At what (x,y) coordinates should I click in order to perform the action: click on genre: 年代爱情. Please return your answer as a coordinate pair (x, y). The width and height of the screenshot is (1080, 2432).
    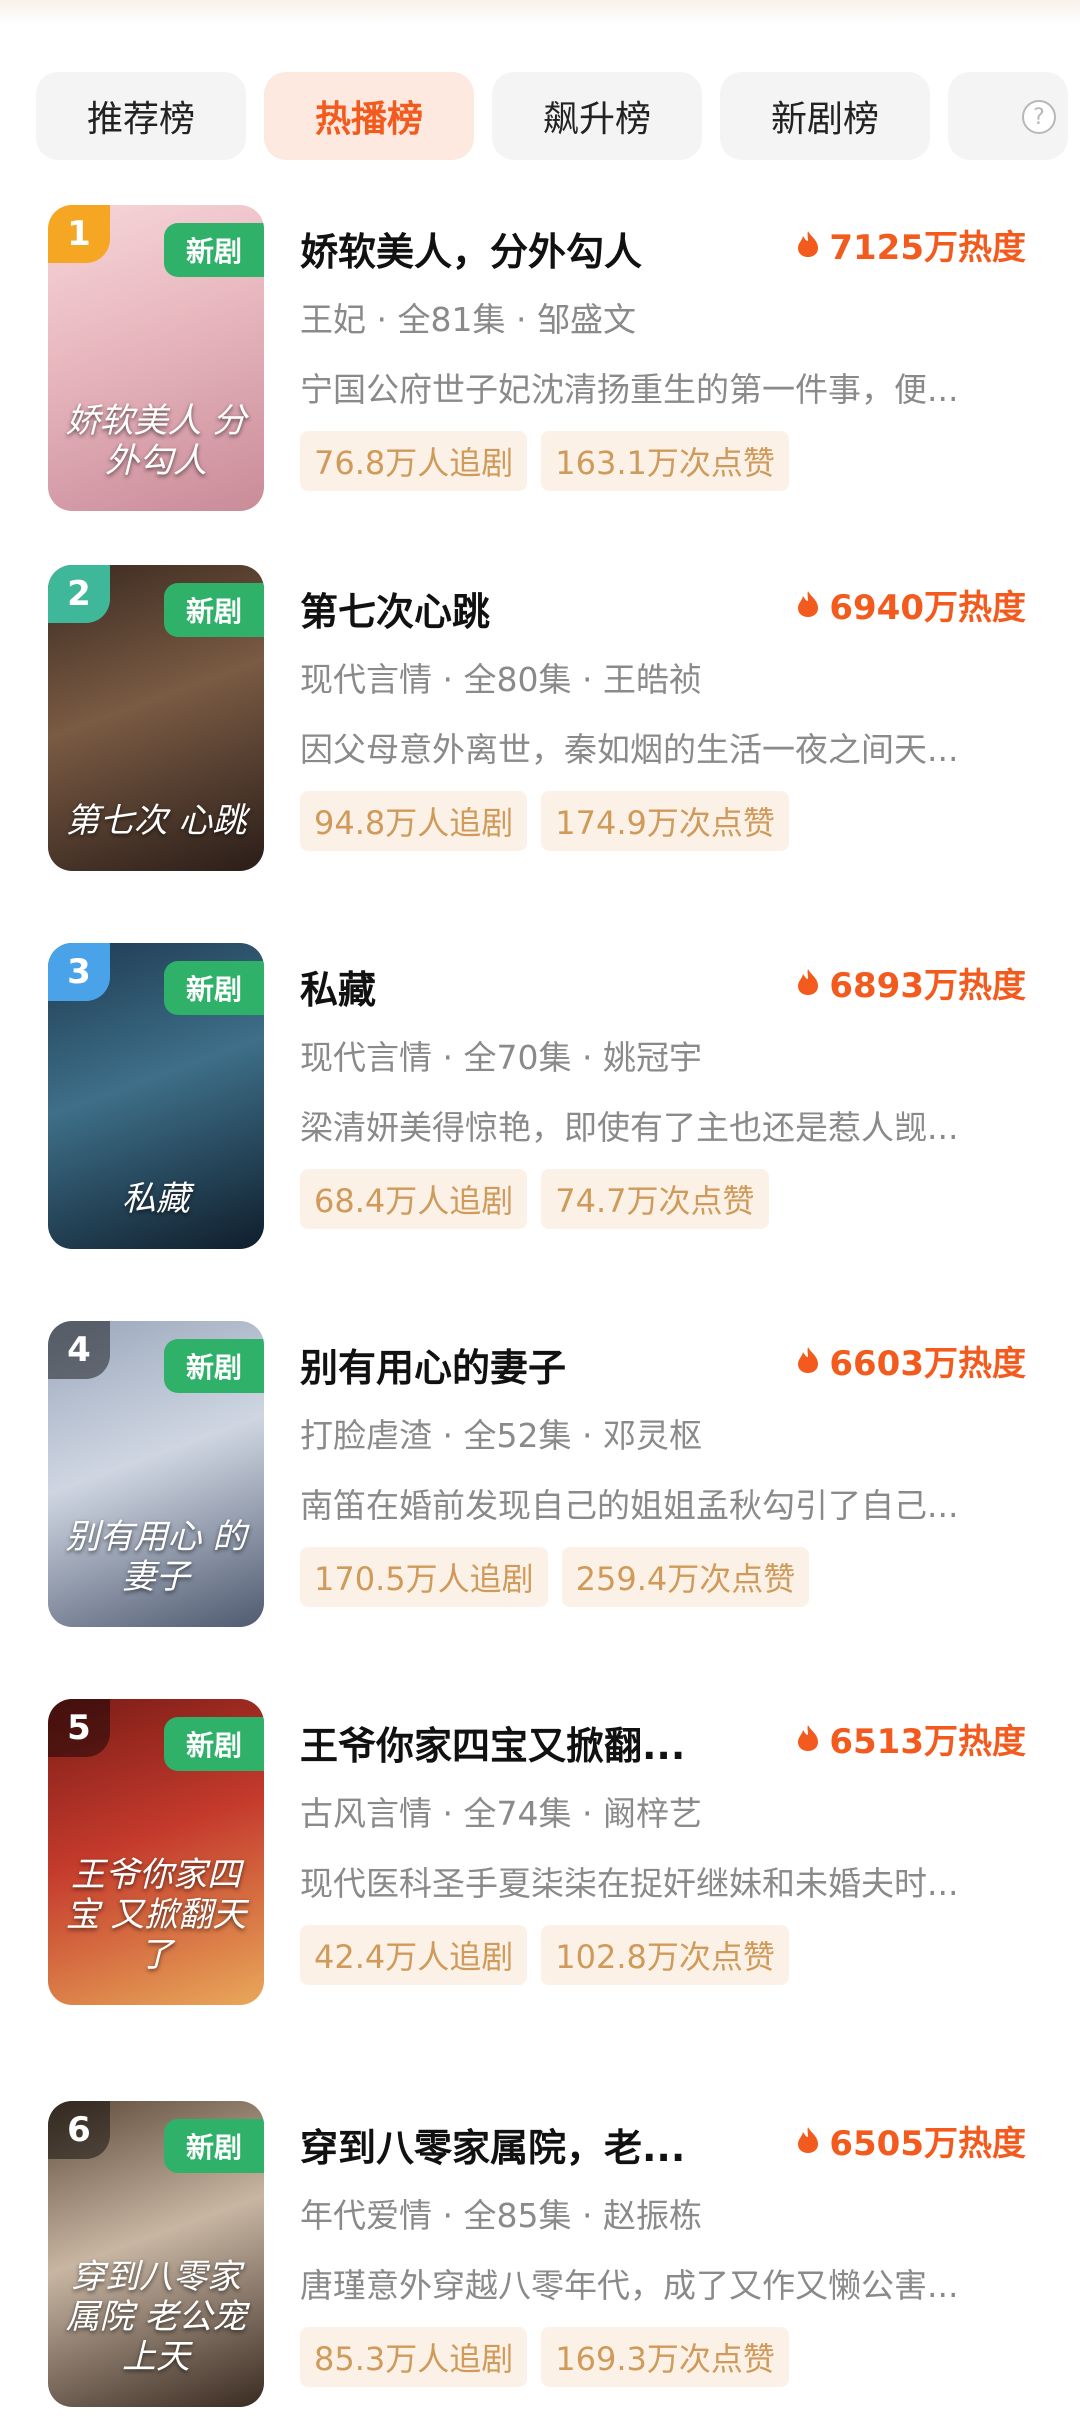
    Looking at the image, I should click on (366, 2215).